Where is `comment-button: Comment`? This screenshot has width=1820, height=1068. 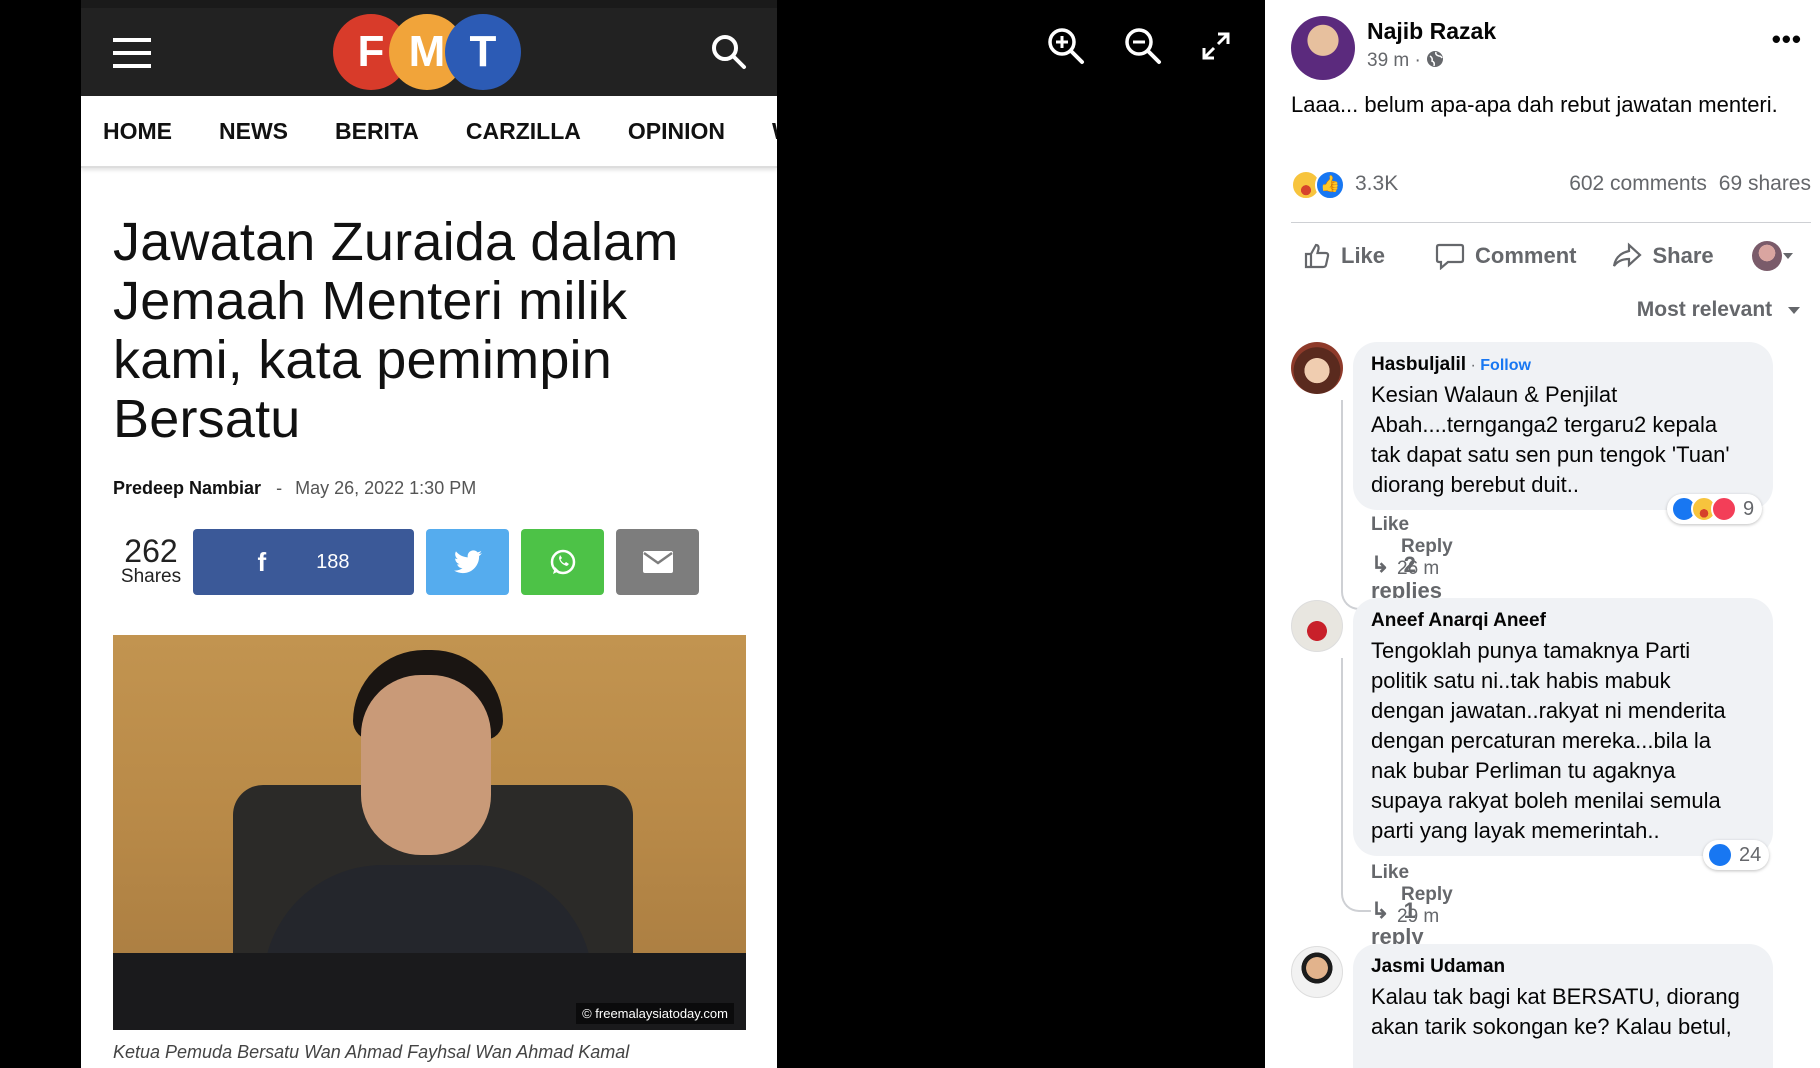 comment-button: Comment is located at coordinates (1505, 256).